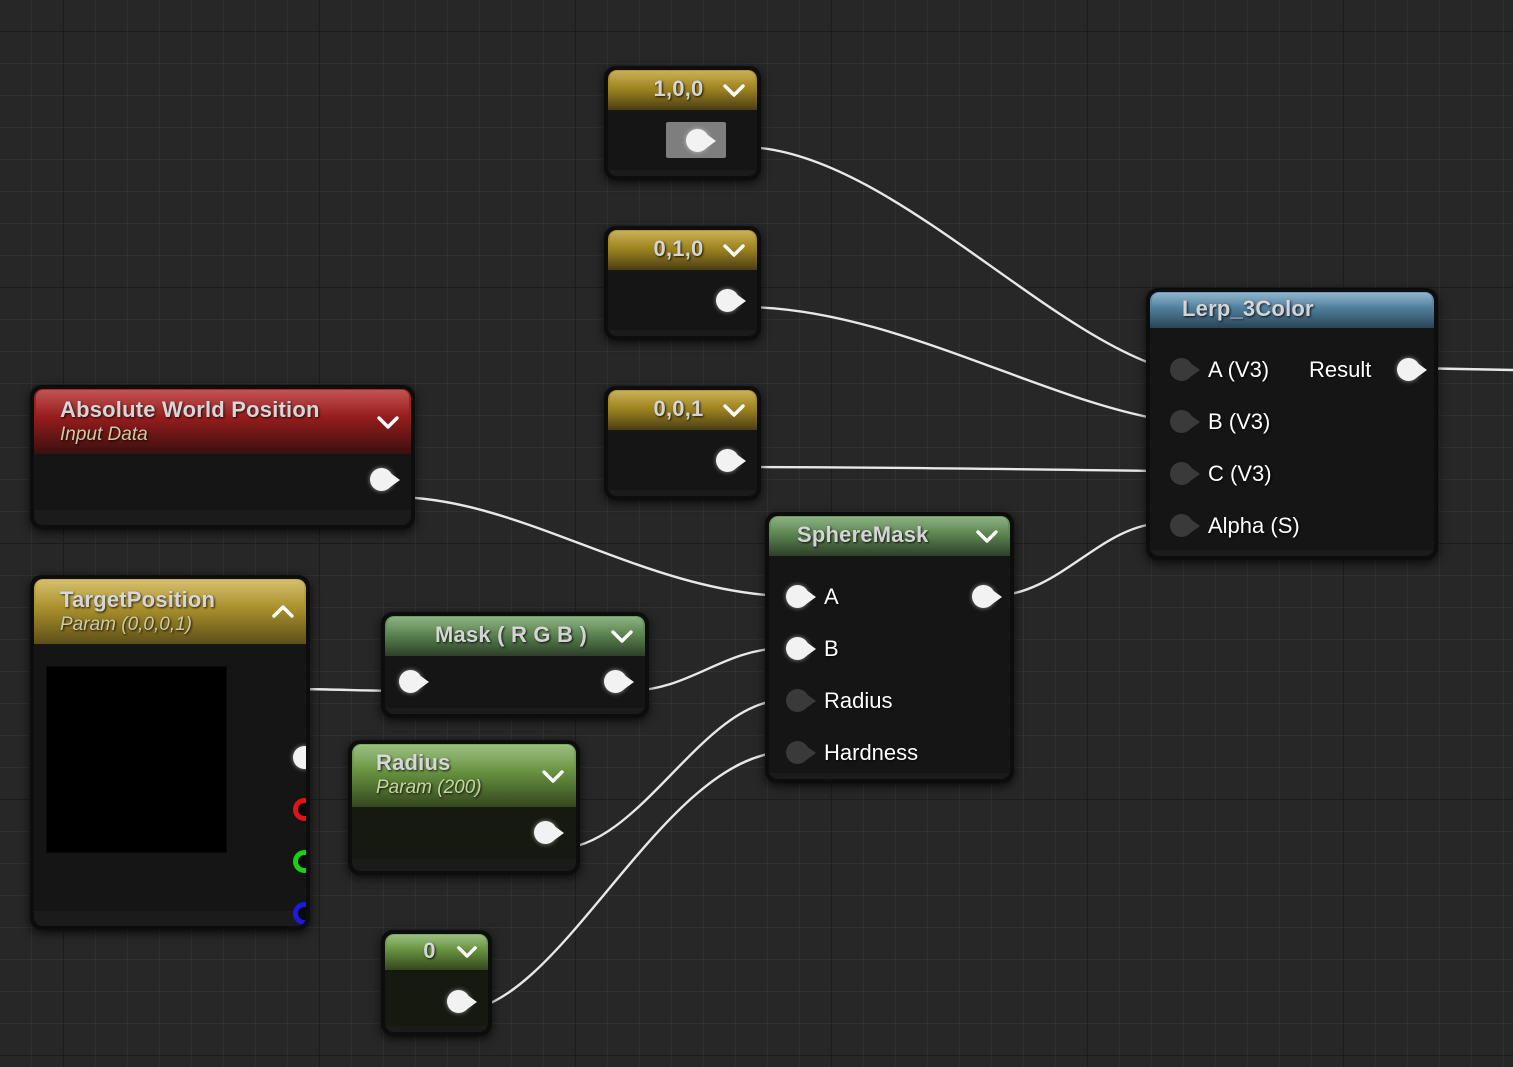  Describe the element at coordinates (1248, 308) in the screenshot. I see `node-title: Lerp_3Color` at that location.